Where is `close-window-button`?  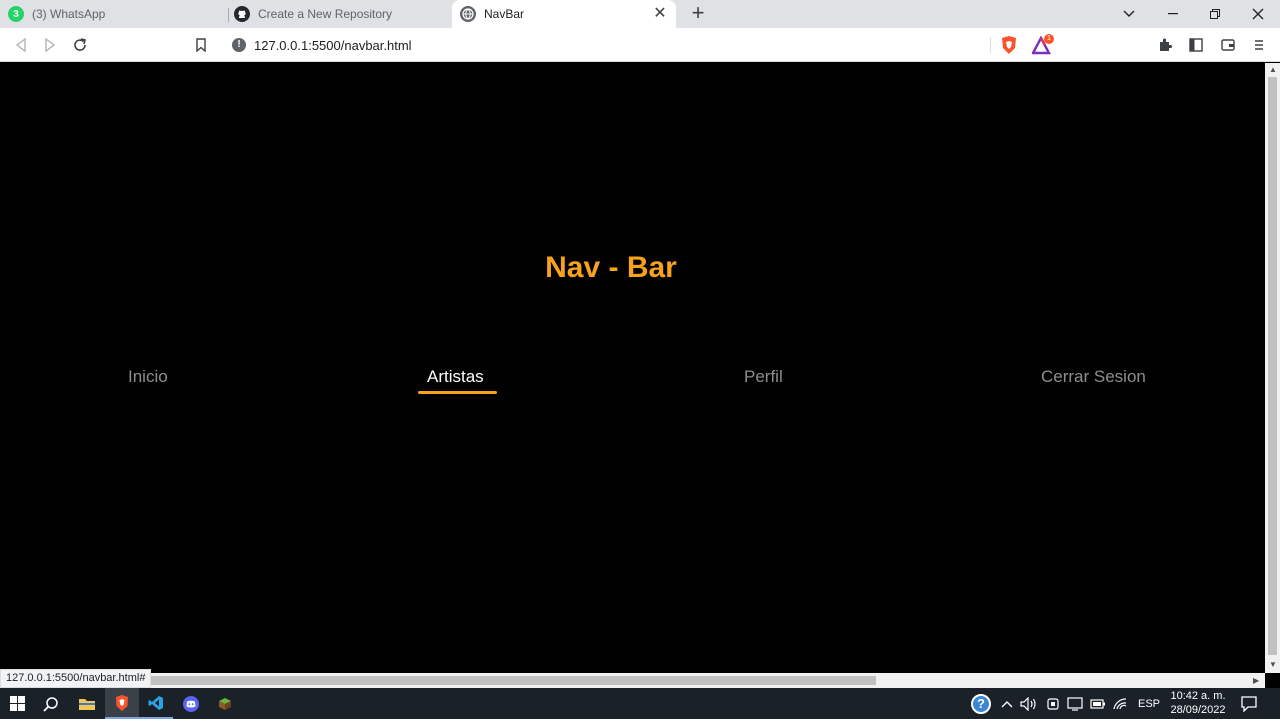
close-window-button is located at coordinates (1258, 14).